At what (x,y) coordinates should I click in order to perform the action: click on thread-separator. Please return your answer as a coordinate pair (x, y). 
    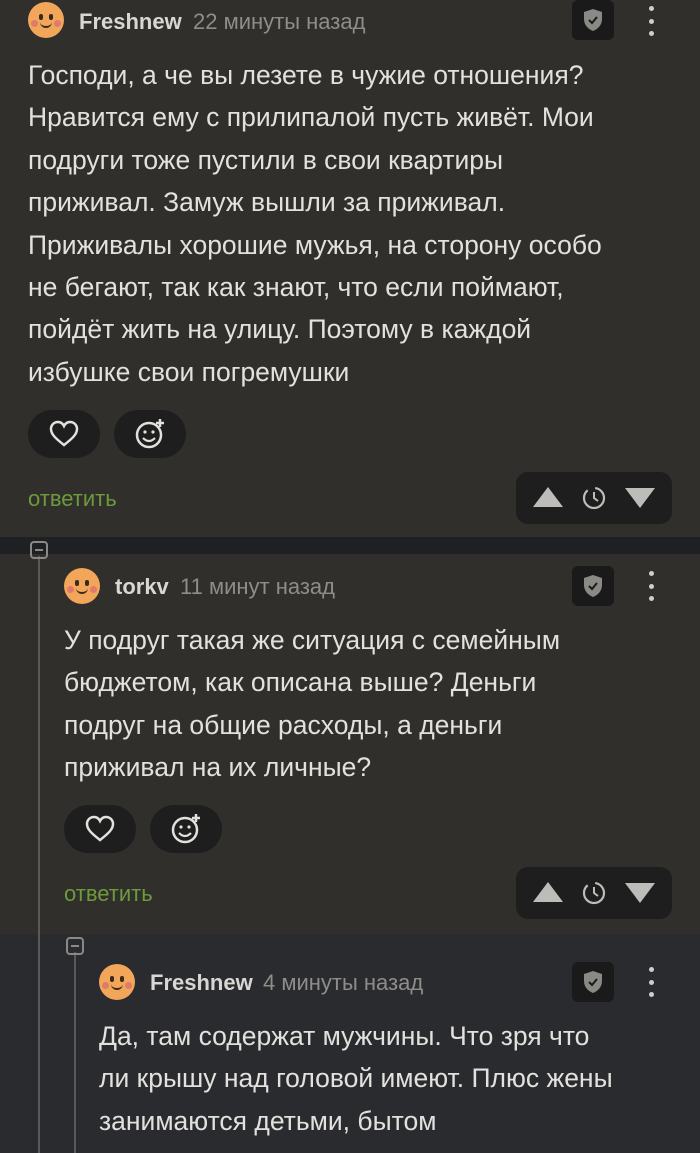
    Looking at the image, I should click on (350, 545).